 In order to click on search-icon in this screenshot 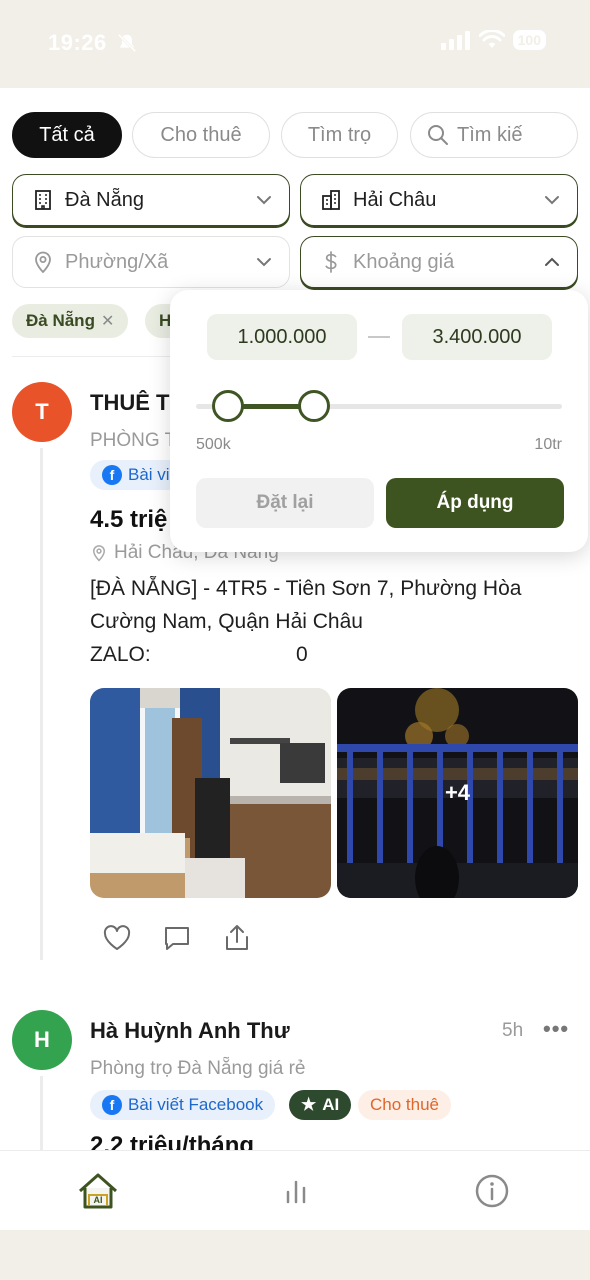, I will do `click(438, 135)`.